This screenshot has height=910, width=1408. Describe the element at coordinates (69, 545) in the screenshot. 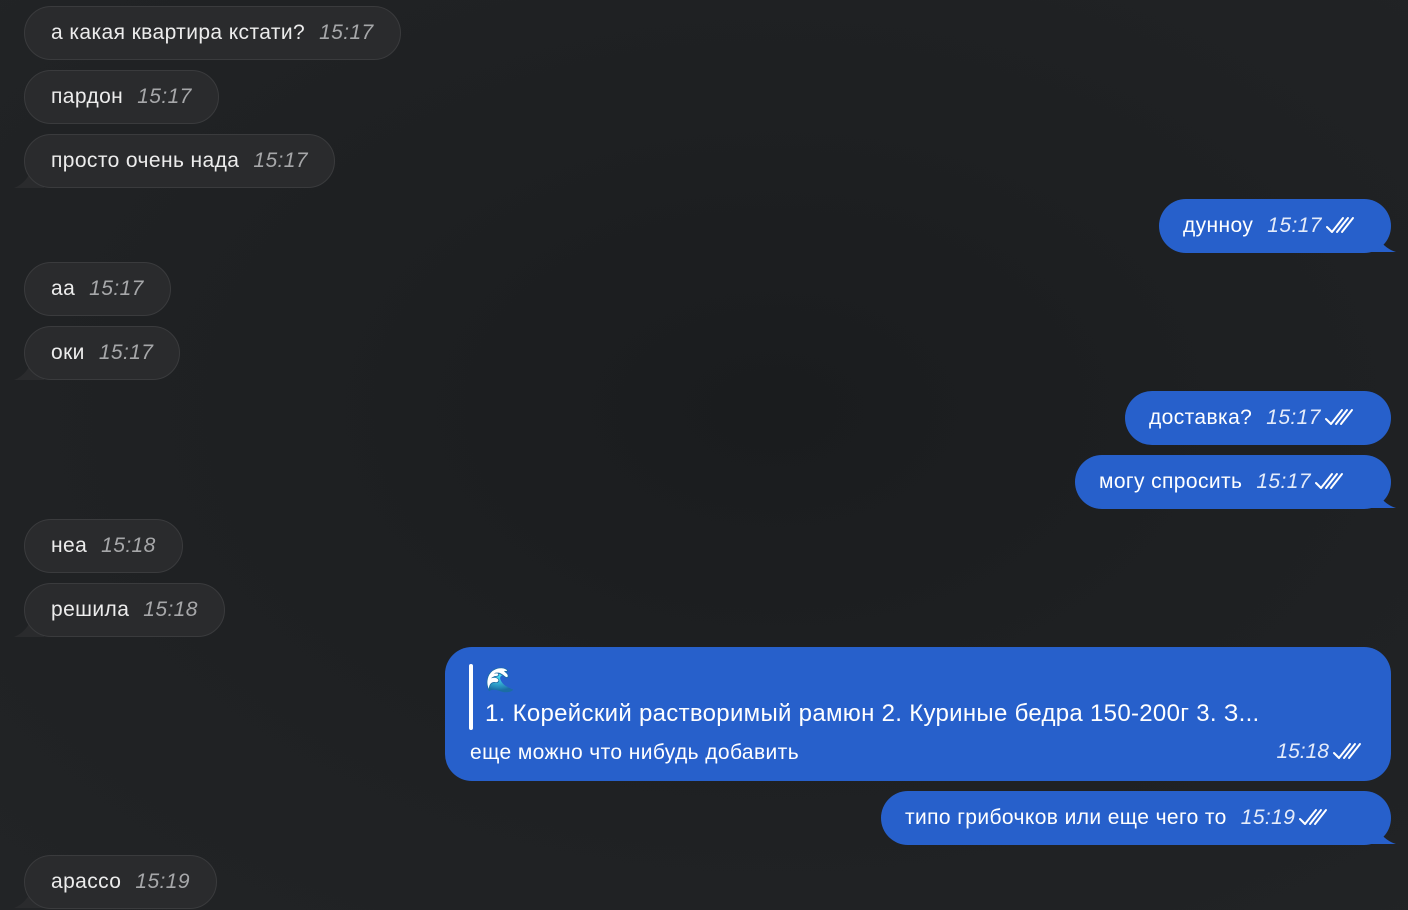

I see `message-text: неа` at that location.